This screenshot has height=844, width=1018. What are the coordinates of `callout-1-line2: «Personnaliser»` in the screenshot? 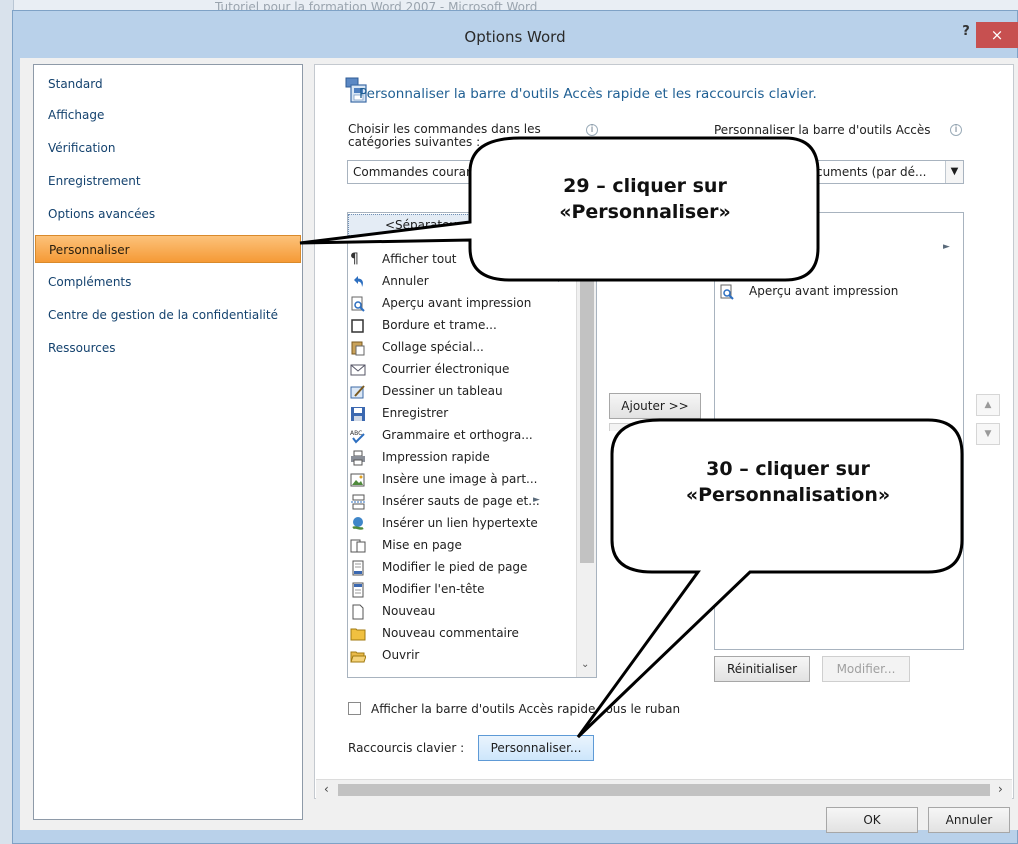 It's located at (645, 212).